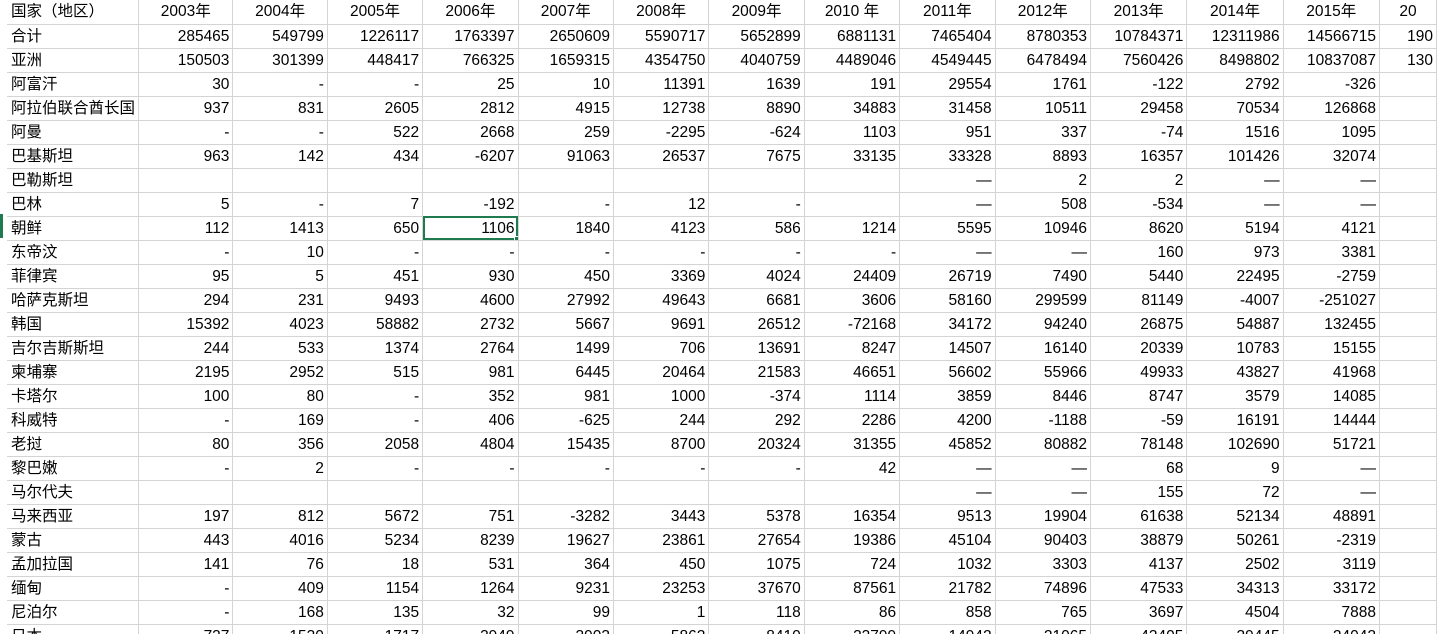 The height and width of the screenshot is (634, 1437). What do you see at coordinates (1235, 372) in the screenshot?
I see `data-cell: 43827` at bounding box center [1235, 372].